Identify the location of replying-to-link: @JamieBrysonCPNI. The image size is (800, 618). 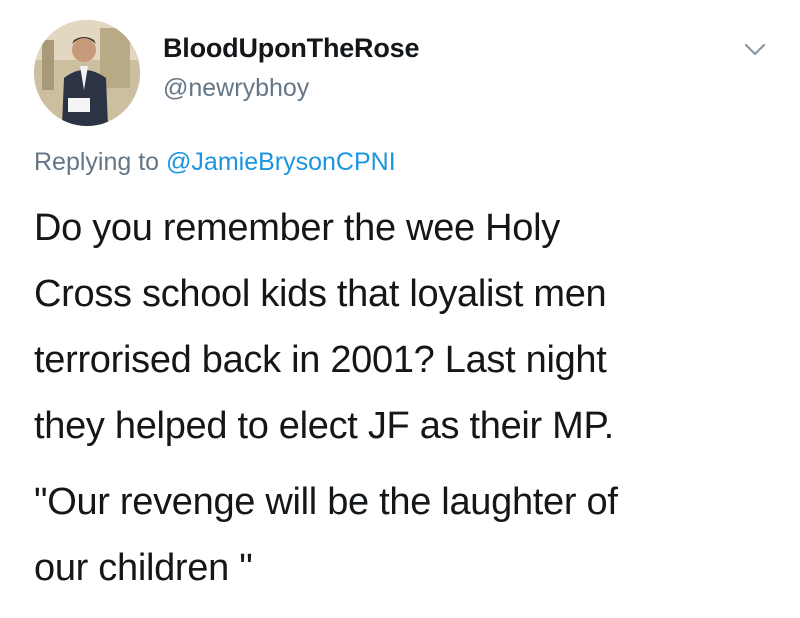
(281, 162).